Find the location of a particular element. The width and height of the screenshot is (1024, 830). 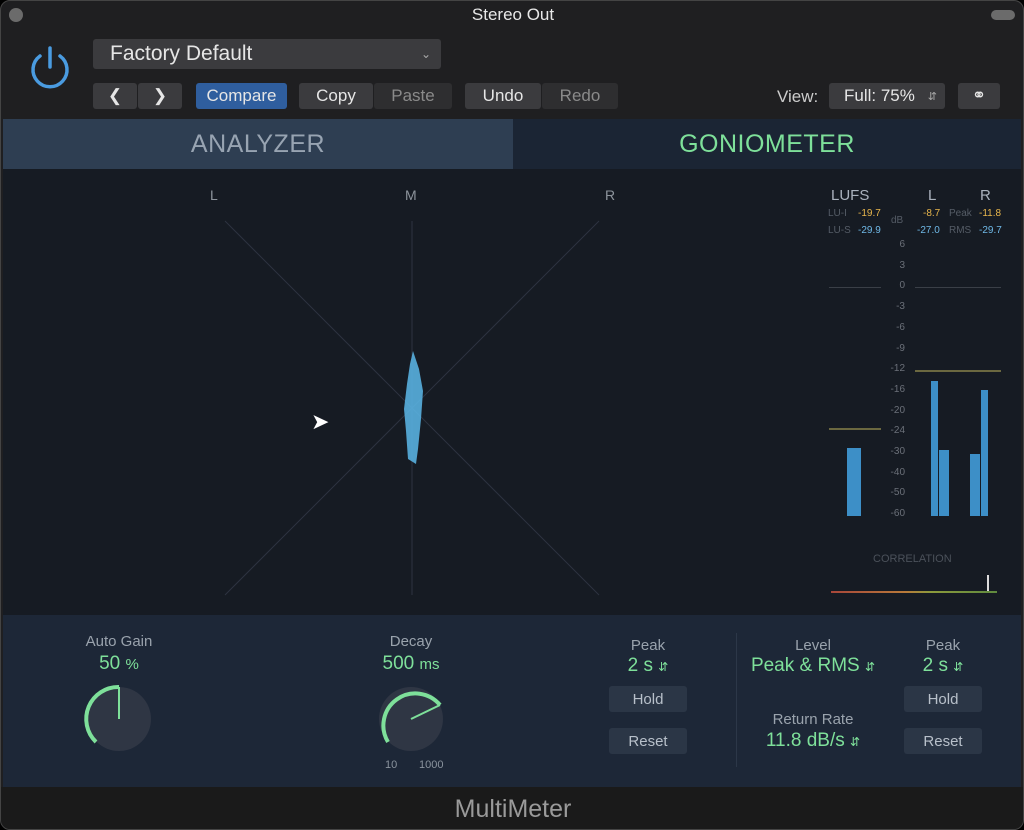

peak-hold-time-2-value: 2 s is located at coordinates (935, 665).